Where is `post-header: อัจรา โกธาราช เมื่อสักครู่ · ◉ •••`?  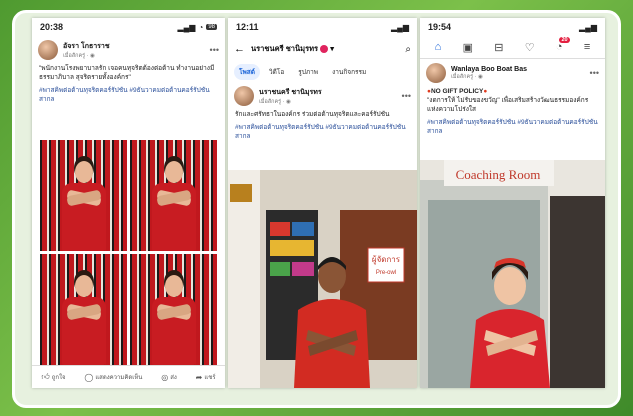
post-header: อัจรา โกธาราช เมื่อสักครู่ · ◉ ••• is located at coordinates (128, 50).